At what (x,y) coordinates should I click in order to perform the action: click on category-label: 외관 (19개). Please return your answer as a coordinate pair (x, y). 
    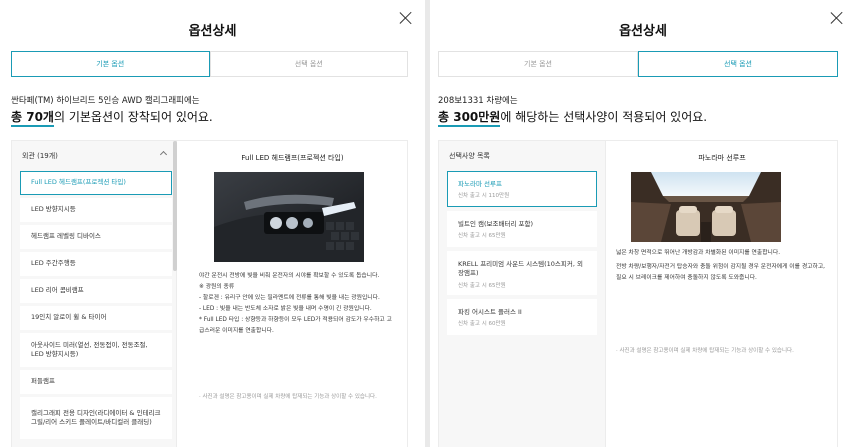
    Looking at the image, I should click on (40, 156).